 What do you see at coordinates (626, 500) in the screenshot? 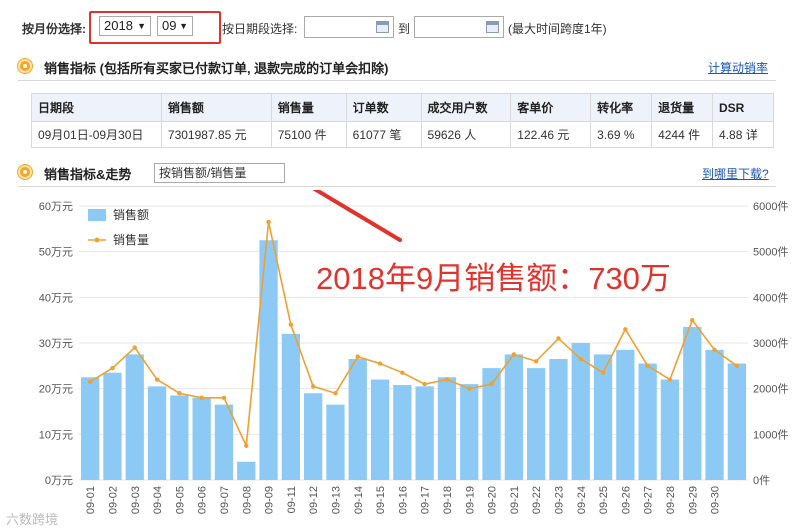
I see `x-tick-label: 09-26` at bounding box center [626, 500].